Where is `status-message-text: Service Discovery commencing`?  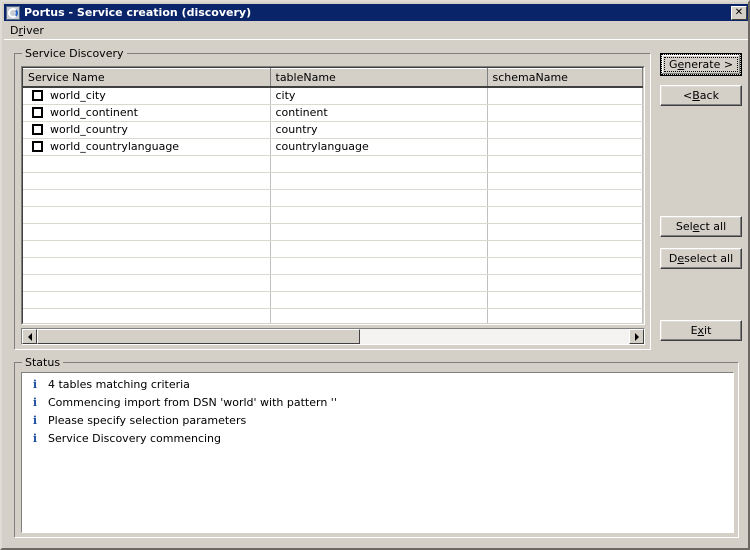 status-message-text: Service Discovery commencing is located at coordinates (134, 438).